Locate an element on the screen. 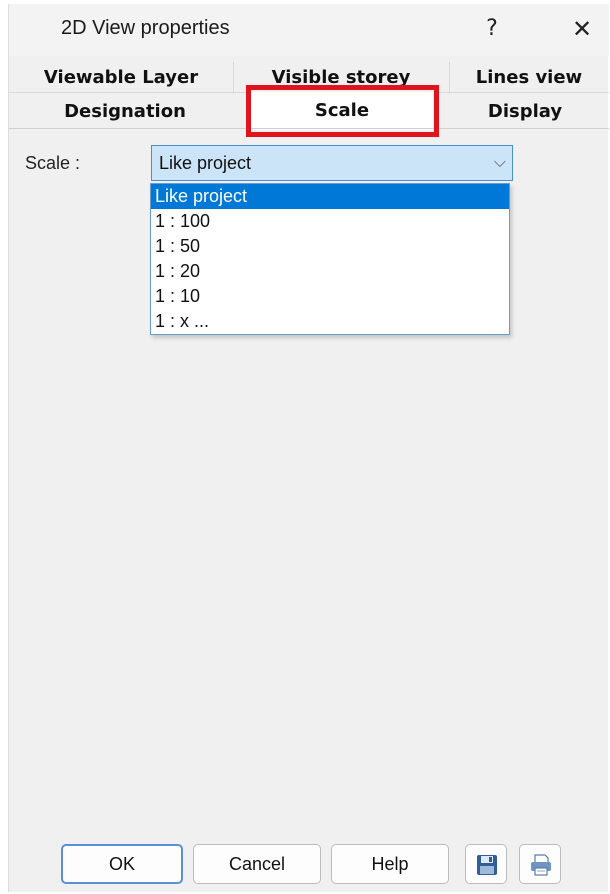 The height and width of the screenshot is (894, 610). scale-option-1-100: 1 : 100 is located at coordinates (330, 221).